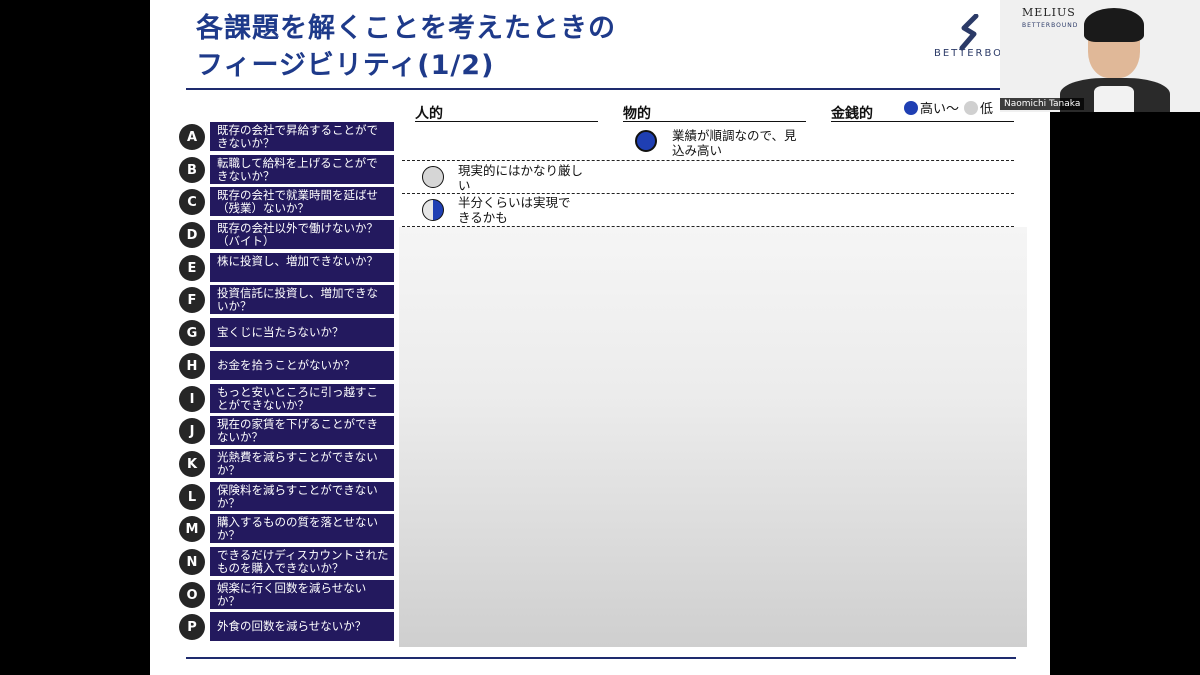 The height and width of the screenshot is (675, 1200). Describe the element at coordinates (302, 463) in the screenshot. I see `issue-label: 光熱費を減らすことができないか？` at that location.